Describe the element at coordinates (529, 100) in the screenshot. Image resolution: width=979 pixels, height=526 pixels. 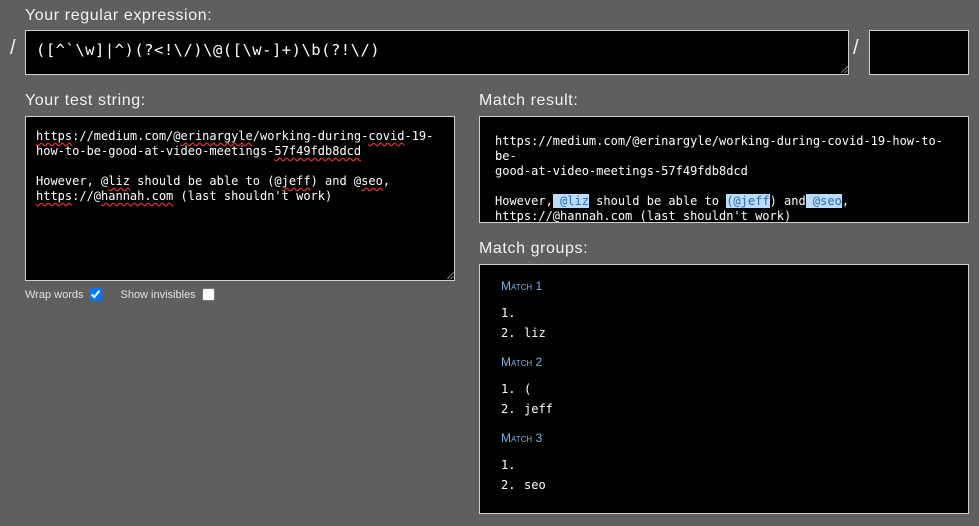
I see `match-result-label: Match result:` at that location.